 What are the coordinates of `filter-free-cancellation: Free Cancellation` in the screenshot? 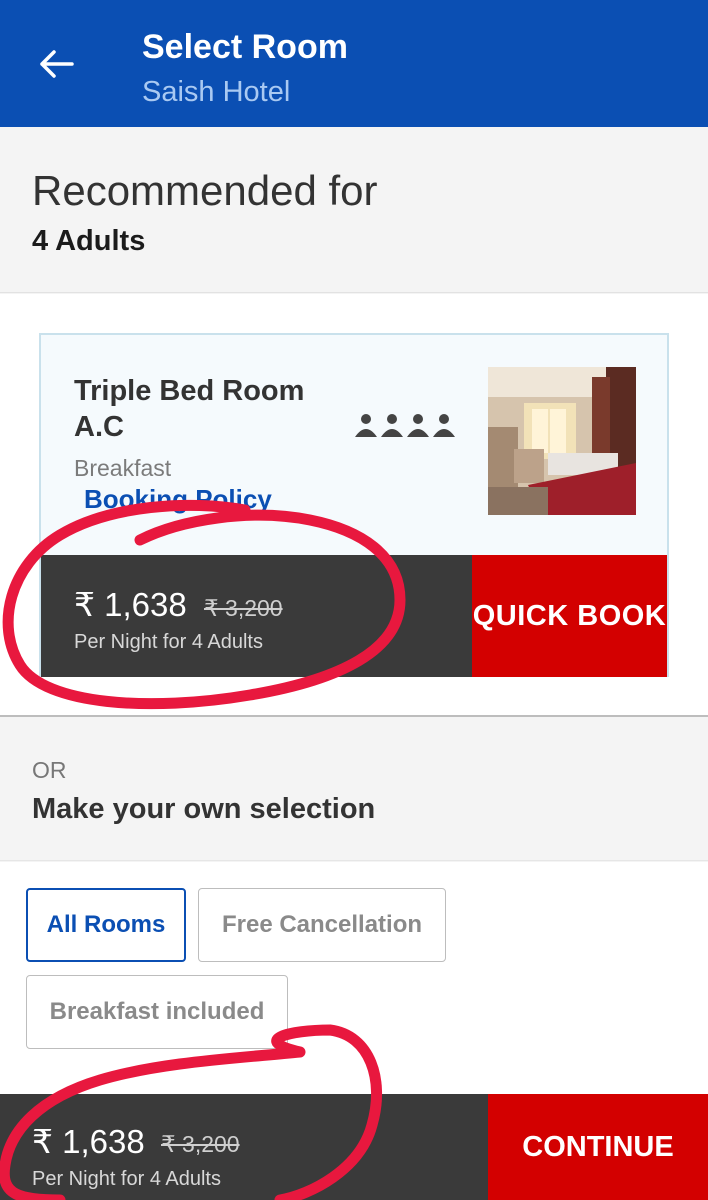 It's located at (322, 925).